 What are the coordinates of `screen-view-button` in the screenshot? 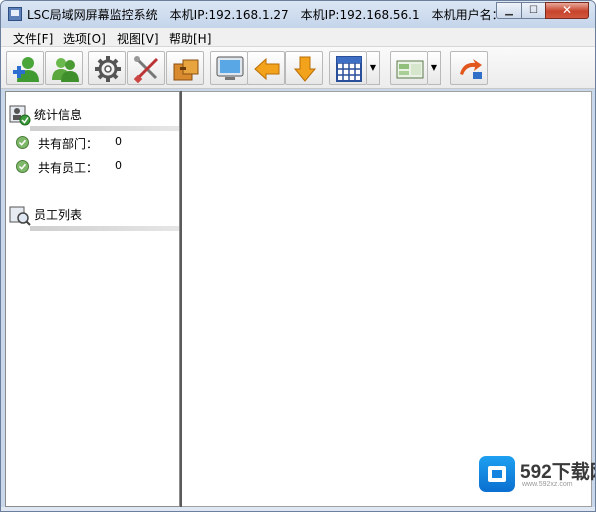 It's located at (409, 68).